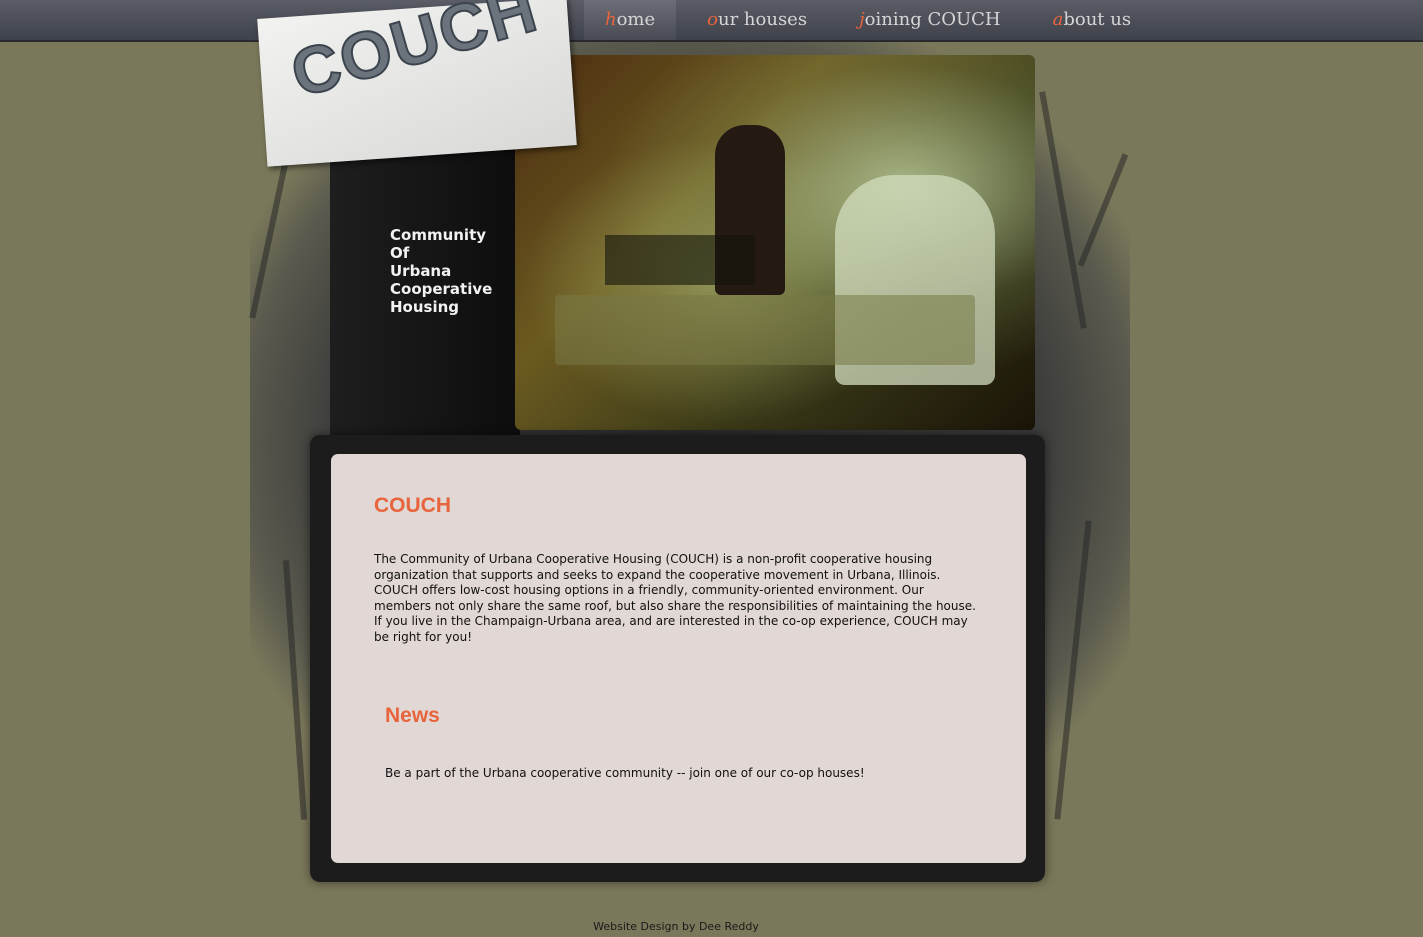 The height and width of the screenshot is (937, 1423). What do you see at coordinates (412, 715) in the screenshot?
I see `news-title: News` at bounding box center [412, 715].